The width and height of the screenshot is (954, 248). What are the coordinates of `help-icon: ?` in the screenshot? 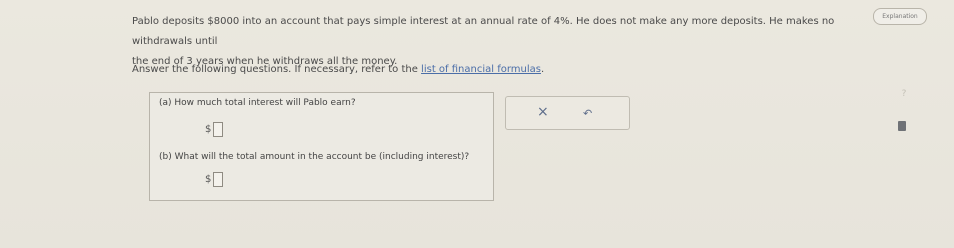 It's located at (904, 94).